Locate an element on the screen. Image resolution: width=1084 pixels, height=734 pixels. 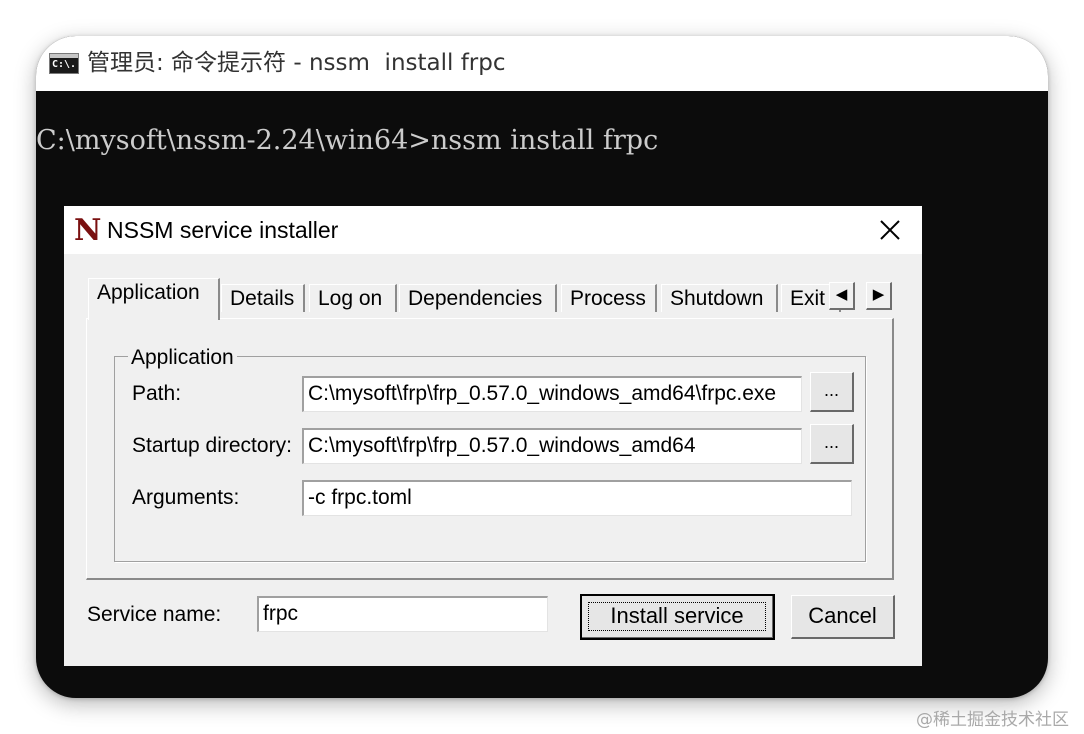
service-name-label: Service name: is located at coordinates (154, 614).